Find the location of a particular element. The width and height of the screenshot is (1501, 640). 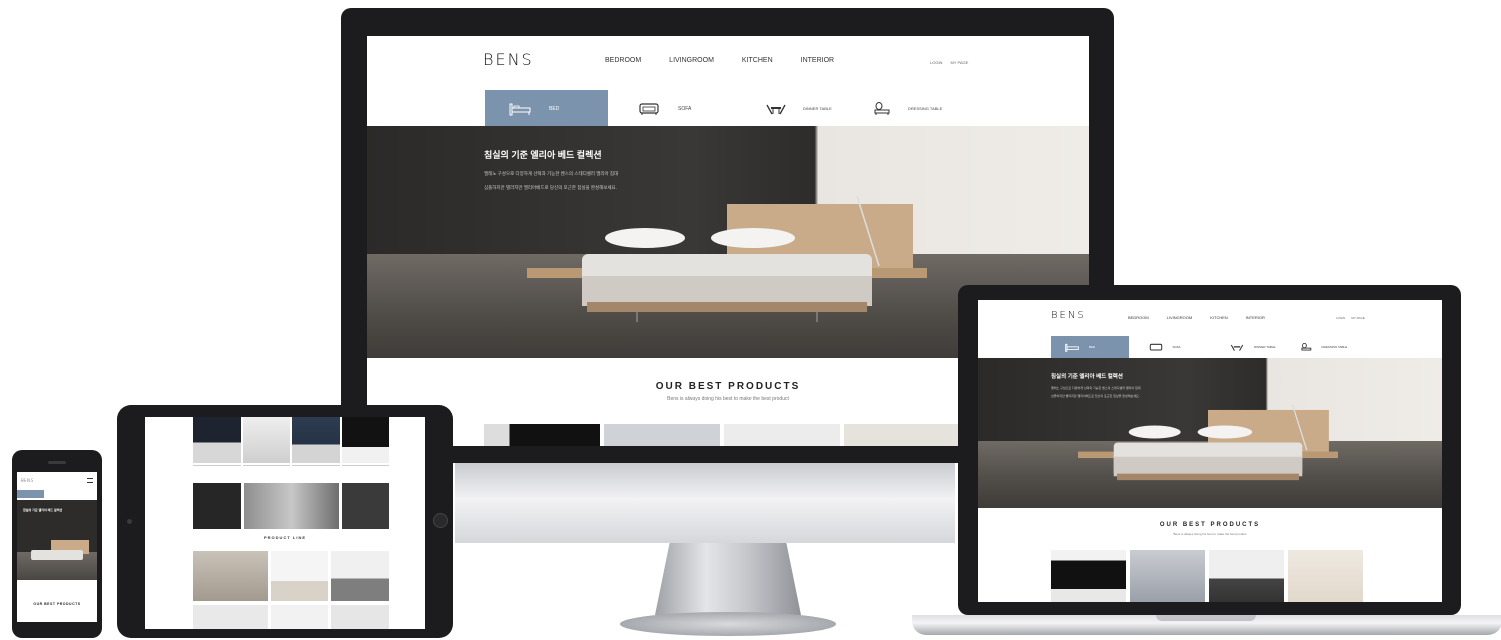

category-sofa is located at coordinates (57, 494).